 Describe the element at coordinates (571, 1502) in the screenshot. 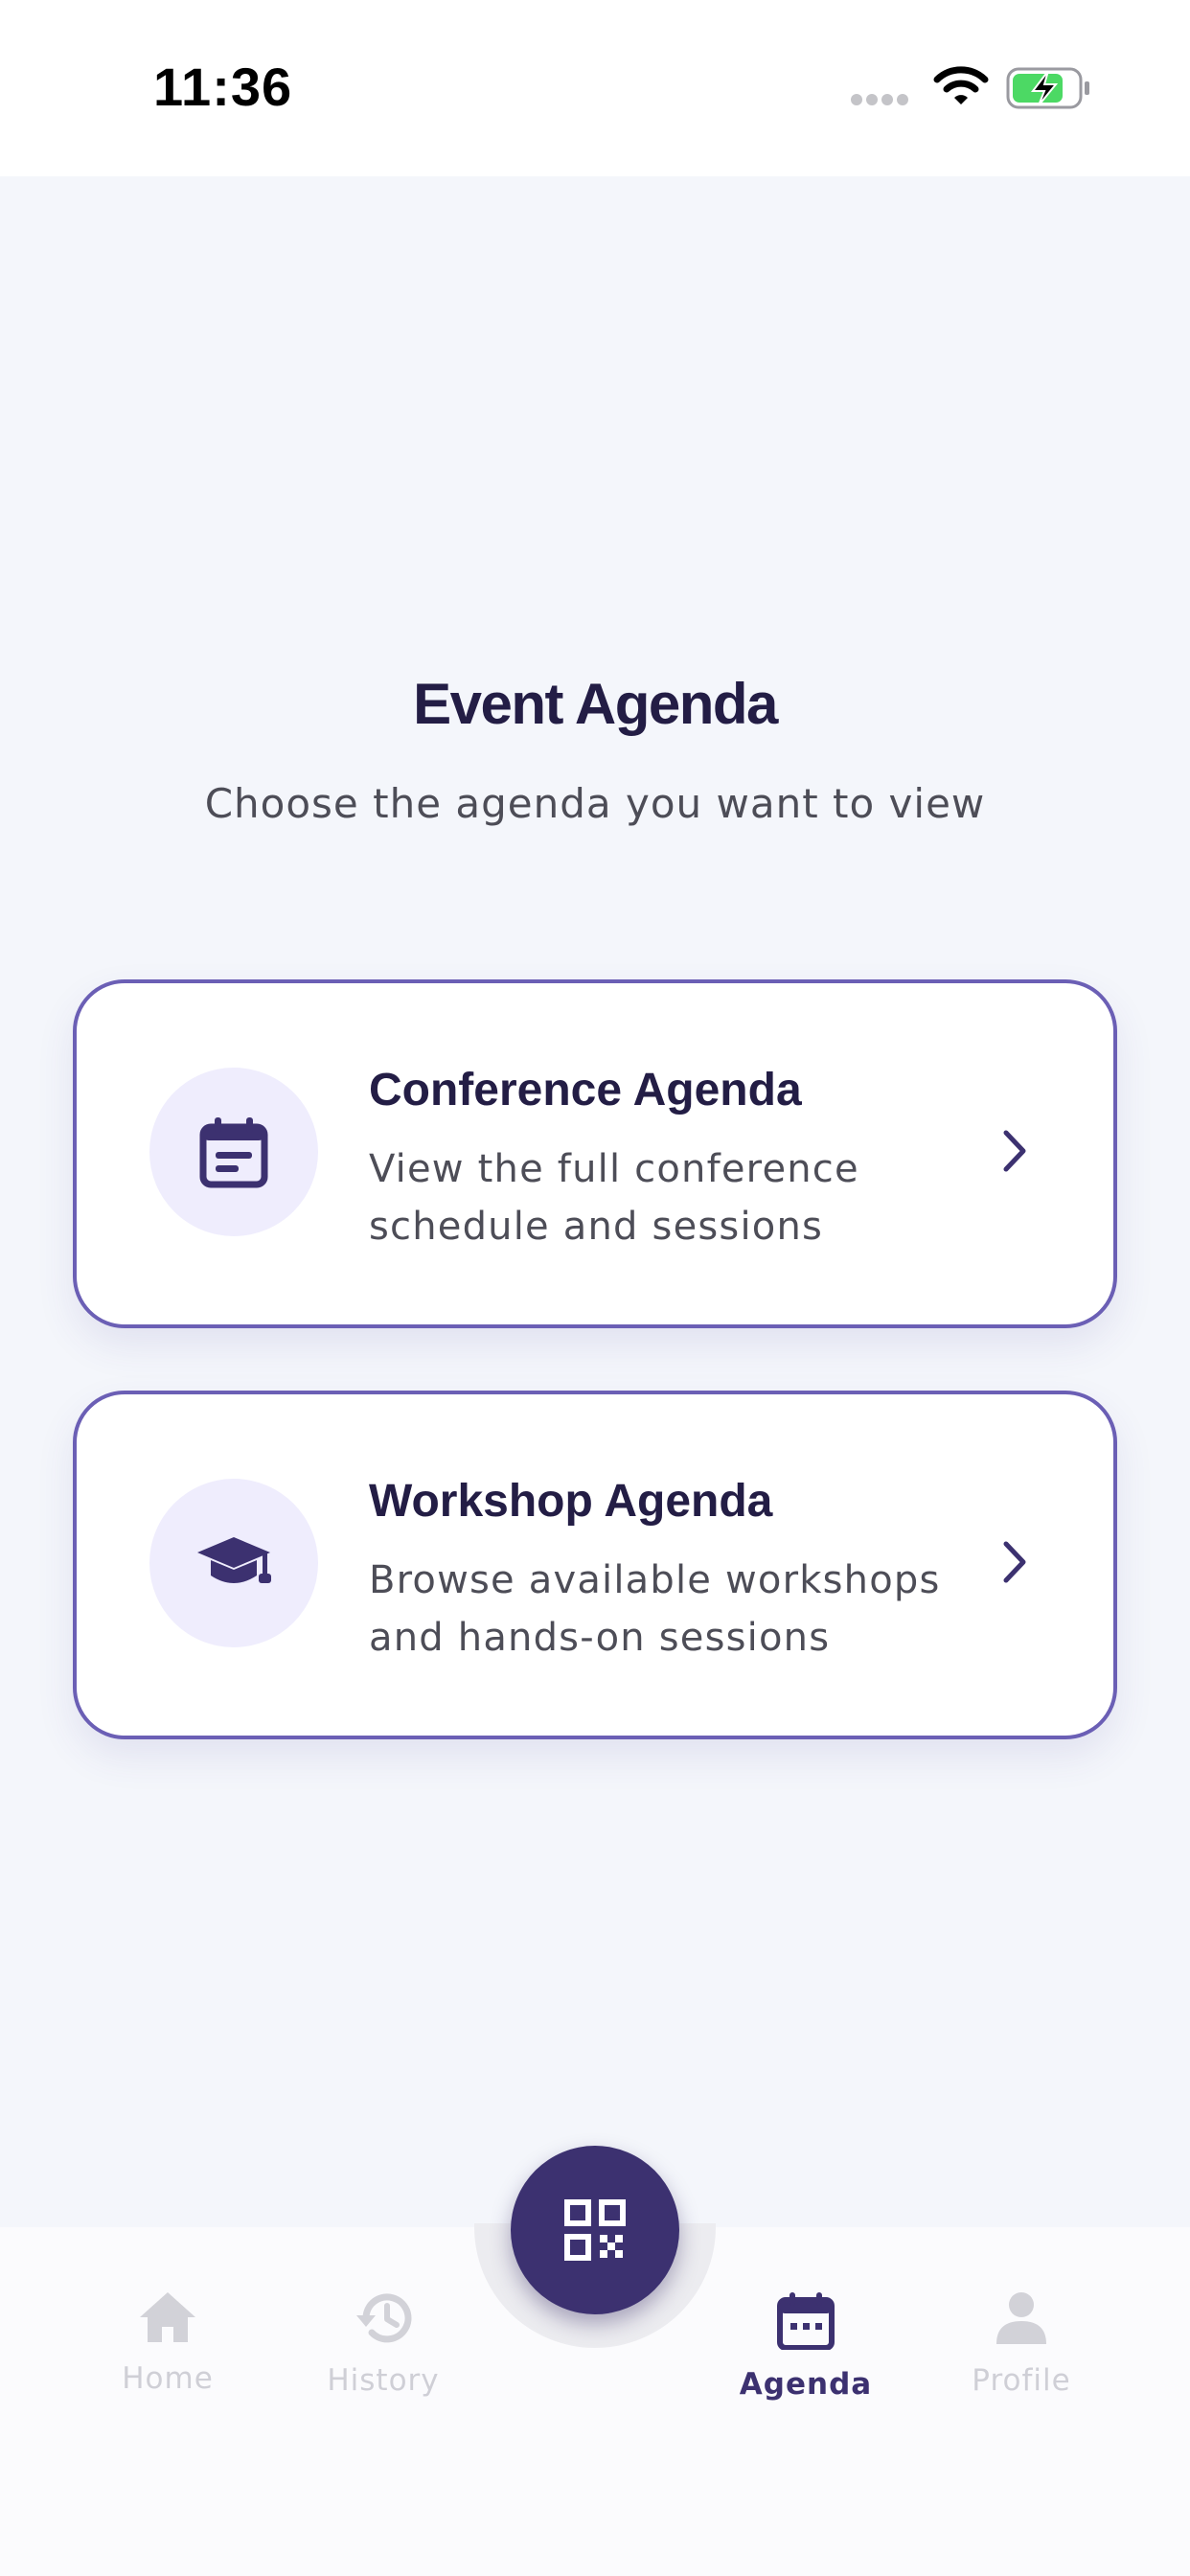

I see `card-title: Workshop Agenda` at that location.